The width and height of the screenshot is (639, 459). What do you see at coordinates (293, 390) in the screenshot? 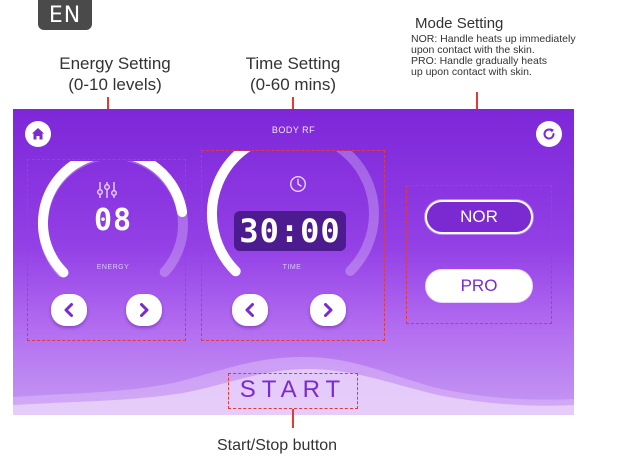
I see `start-button: START` at bounding box center [293, 390].